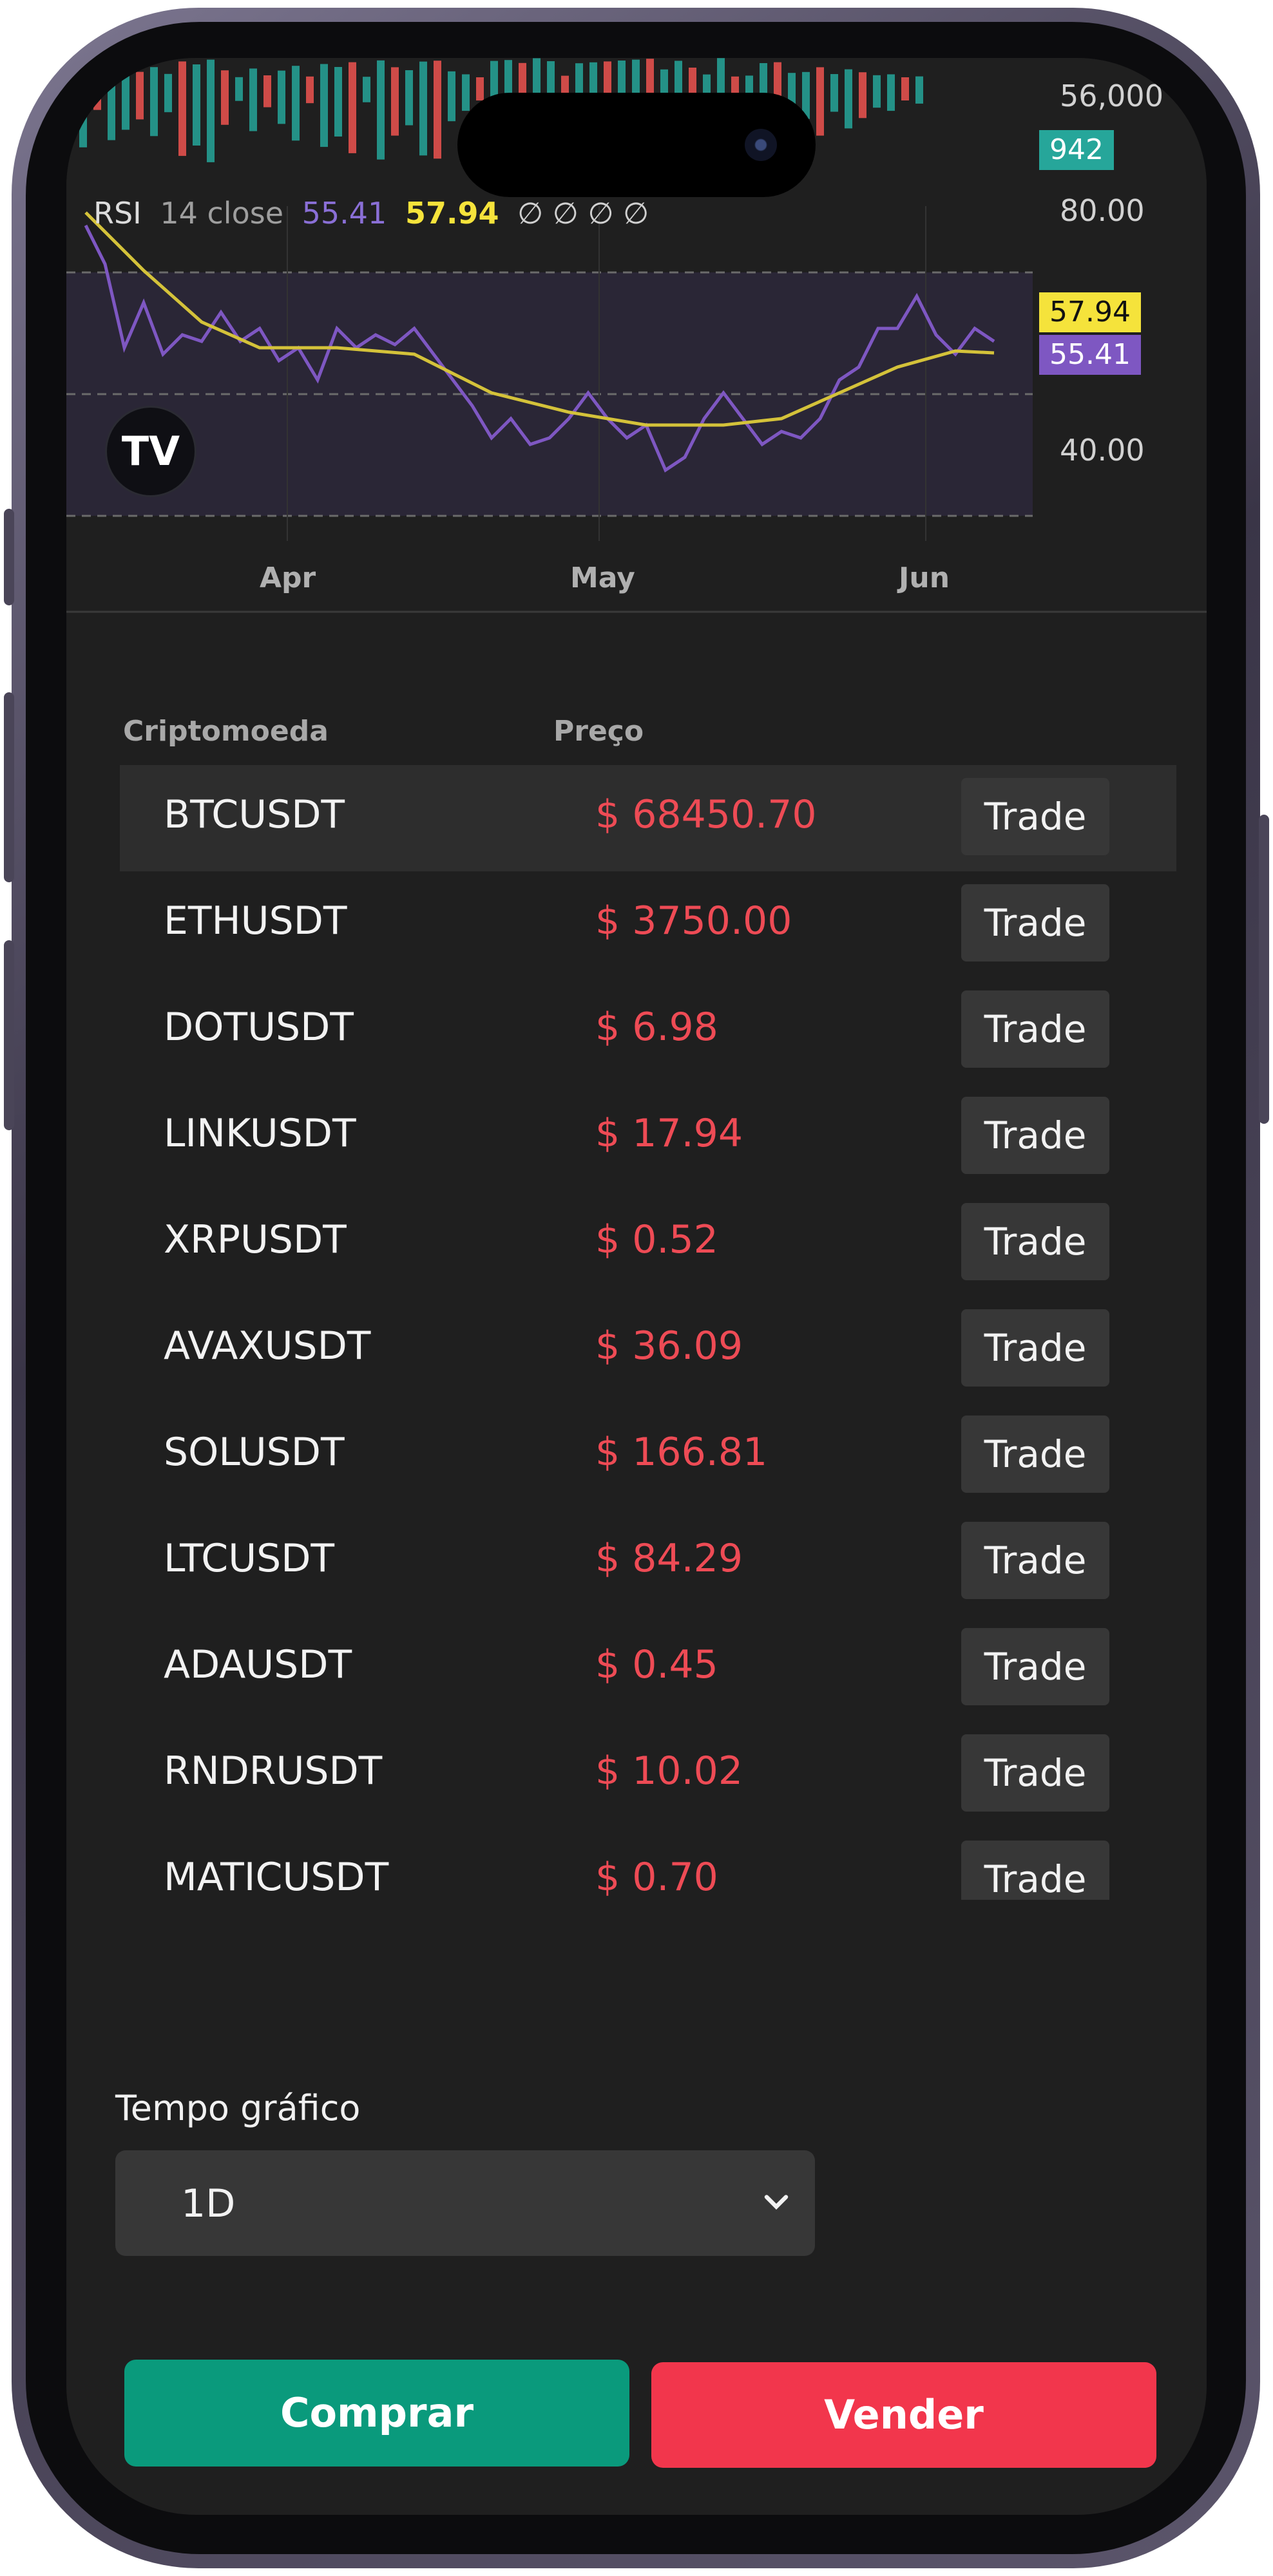 This screenshot has width=1273, height=2576. What do you see at coordinates (636, 145) in the screenshot?
I see `dynamic-island` at bounding box center [636, 145].